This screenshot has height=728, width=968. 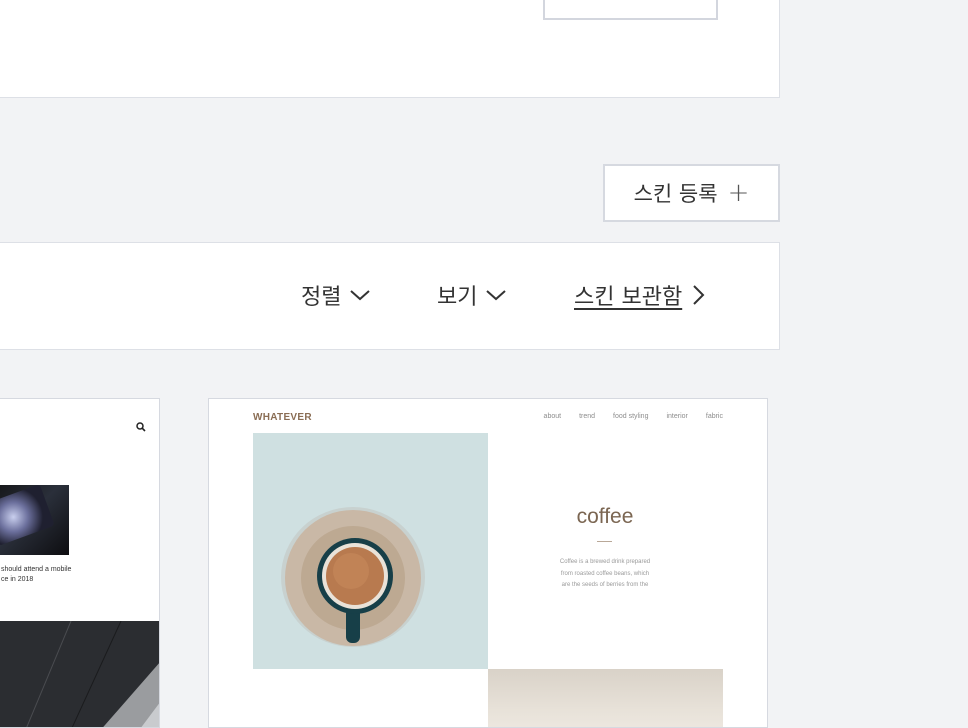 I want to click on desc-line: from roasted coffee beans, which, so click(x=605, y=573).